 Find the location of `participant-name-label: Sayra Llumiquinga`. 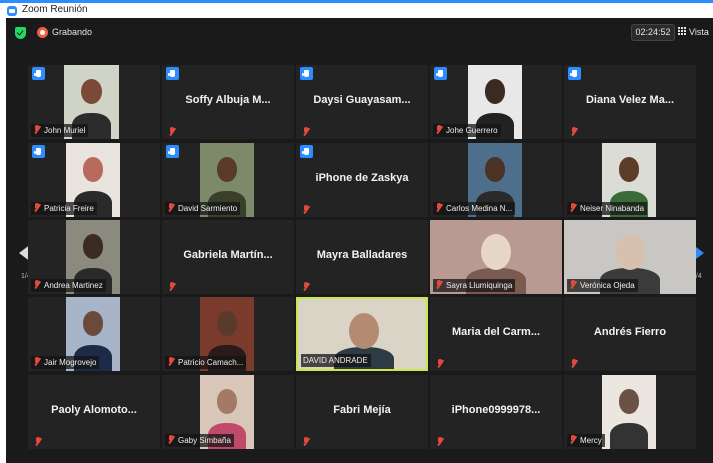

participant-name-label: Sayra Llumiquinga is located at coordinates (474, 285).